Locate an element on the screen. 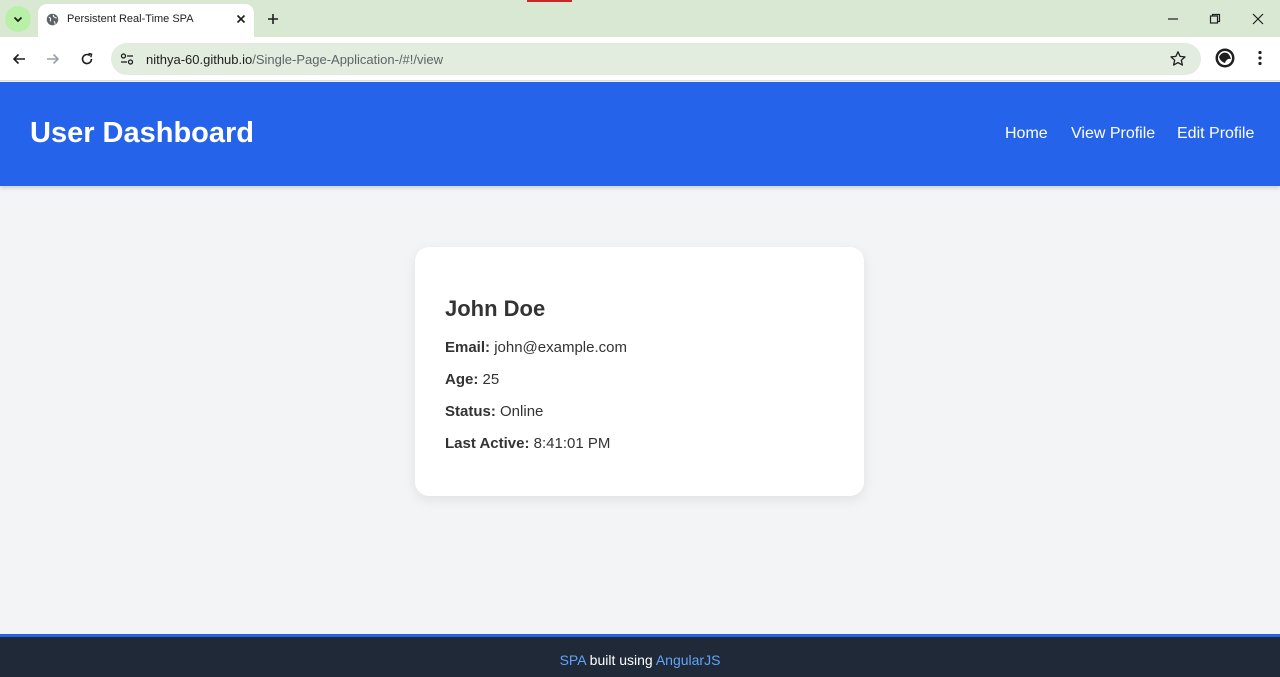  field-label: Email: is located at coordinates (468, 347).